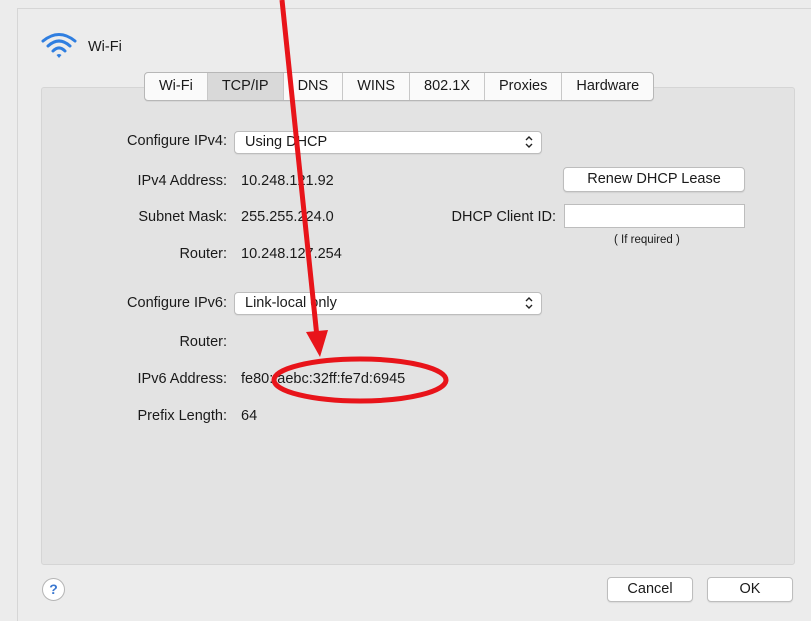 The image size is (811, 621). What do you see at coordinates (360, 380) in the screenshot?
I see `annotation-circle` at bounding box center [360, 380].